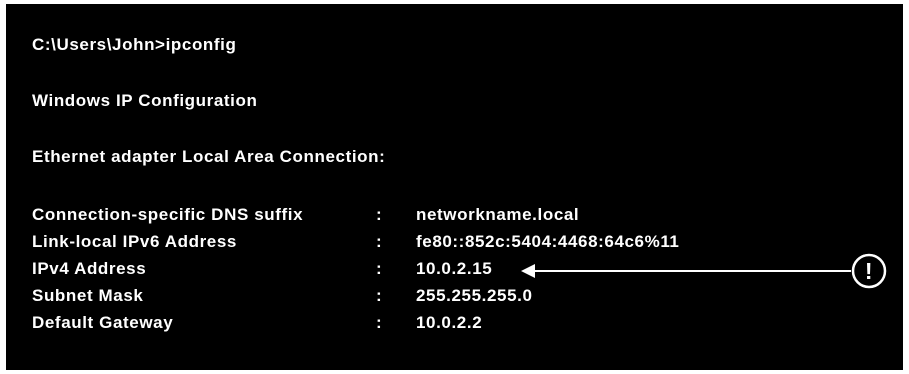  I want to click on ipv6-value: fe80::852c:5404:4468:64c6%11, so click(548, 241).